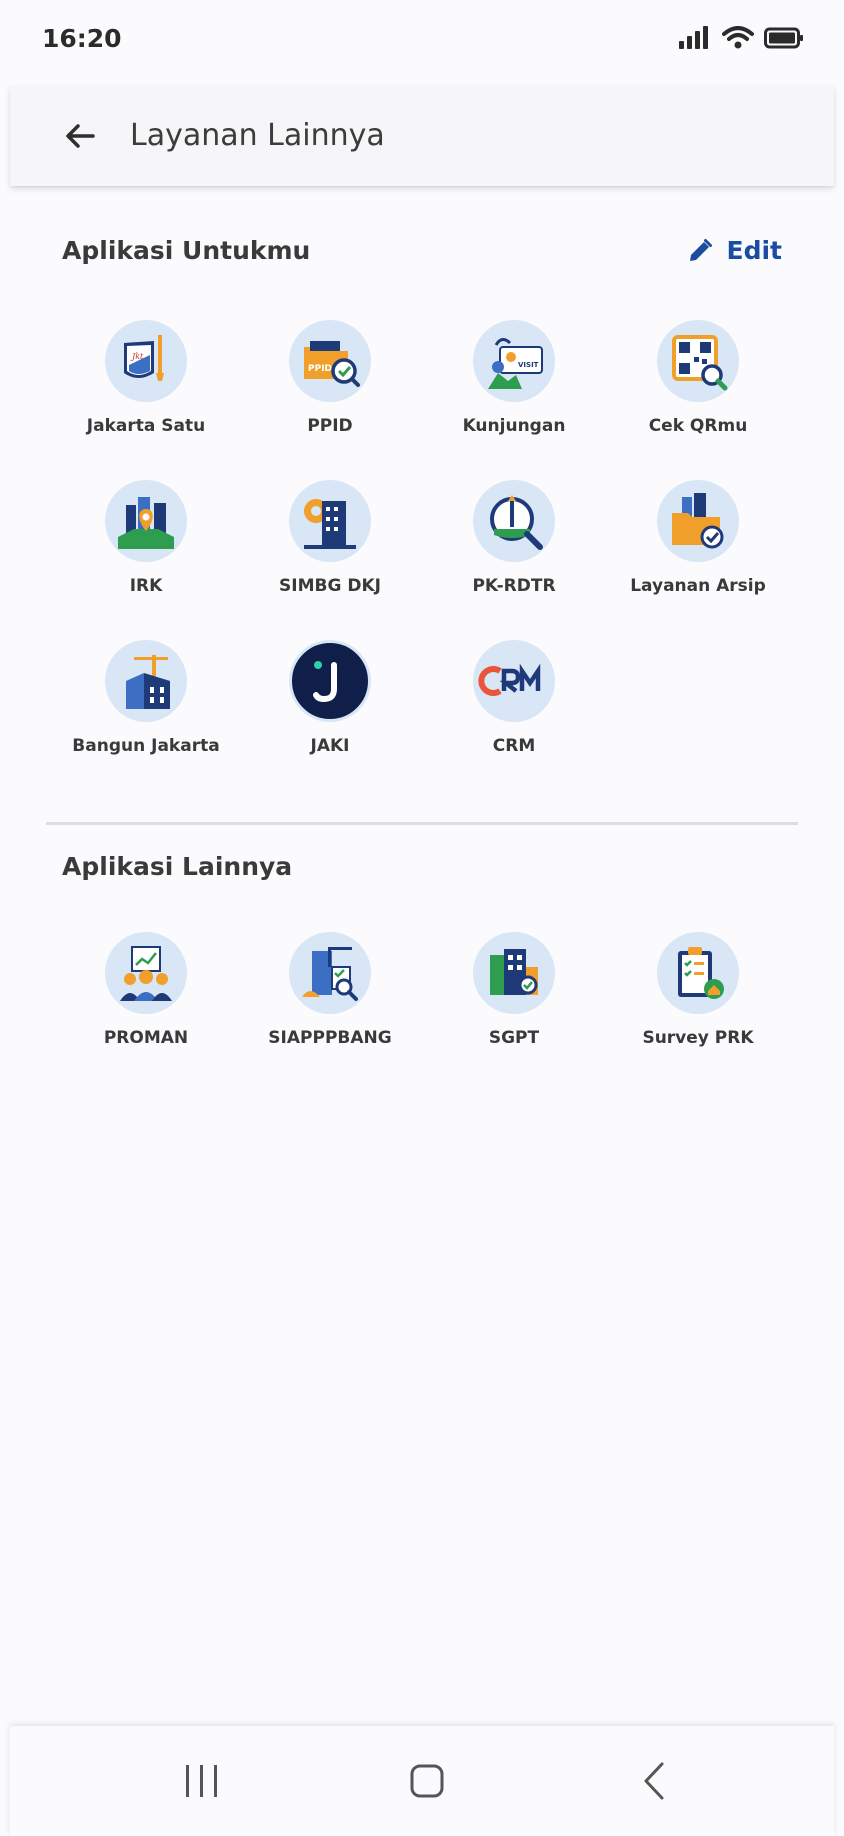 The width and height of the screenshot is (844, 1836). What do you see at coordinates (514, 521) in the screenshot?
I see `monument-magnifier-icon` at bounding box center [514, 521].